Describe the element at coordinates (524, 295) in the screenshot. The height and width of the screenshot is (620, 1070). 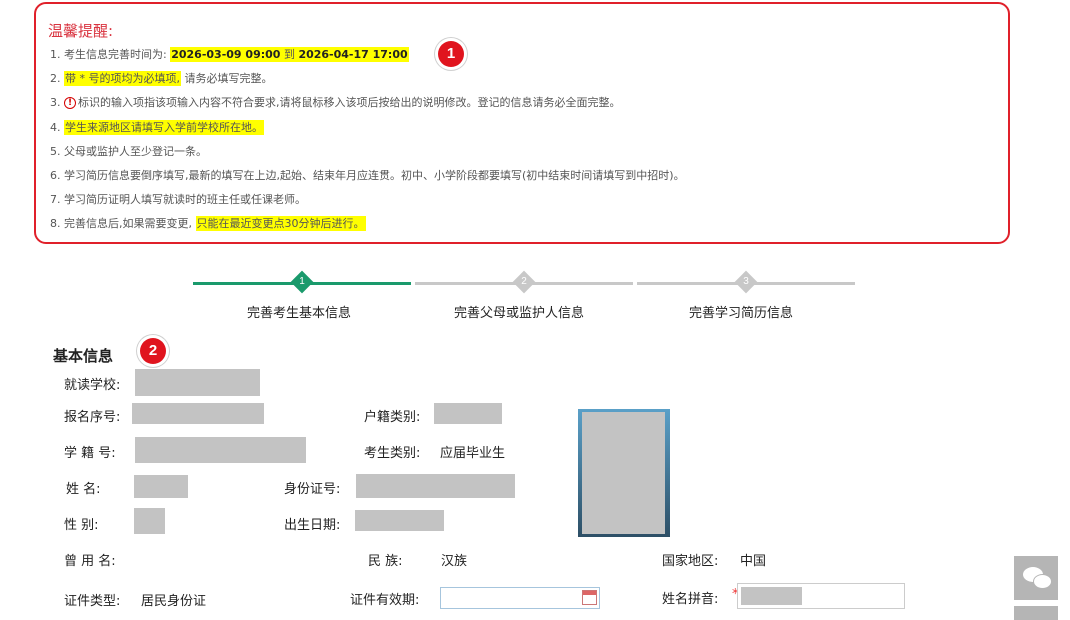
I see `step-progress: 1 2 3 完善考生基本信息 完善父母或监护人信息 完善学习简历信息` at that location.